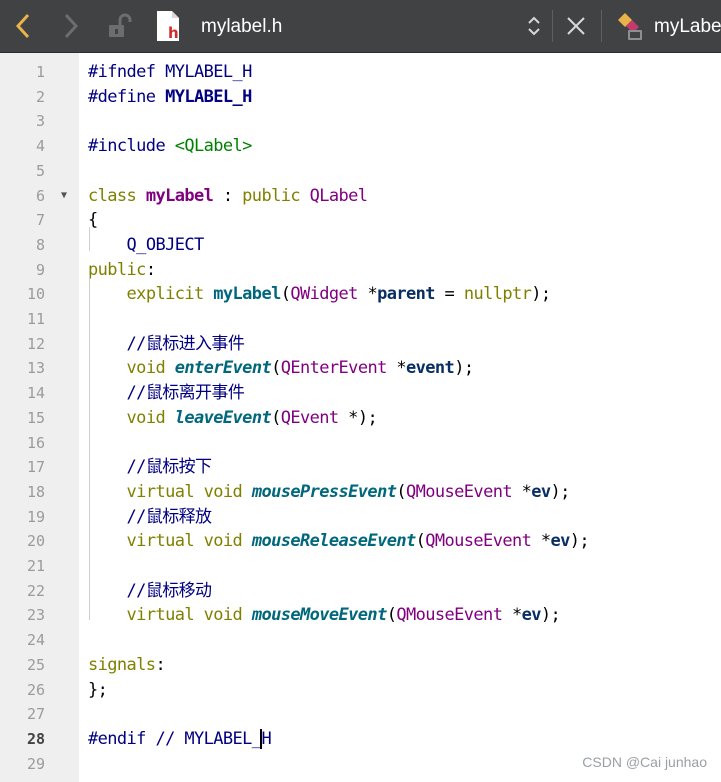 Image resolution: width=721 pixels, height=782 pixels. I want to click on code-token: myLabel, so click(247, 294).